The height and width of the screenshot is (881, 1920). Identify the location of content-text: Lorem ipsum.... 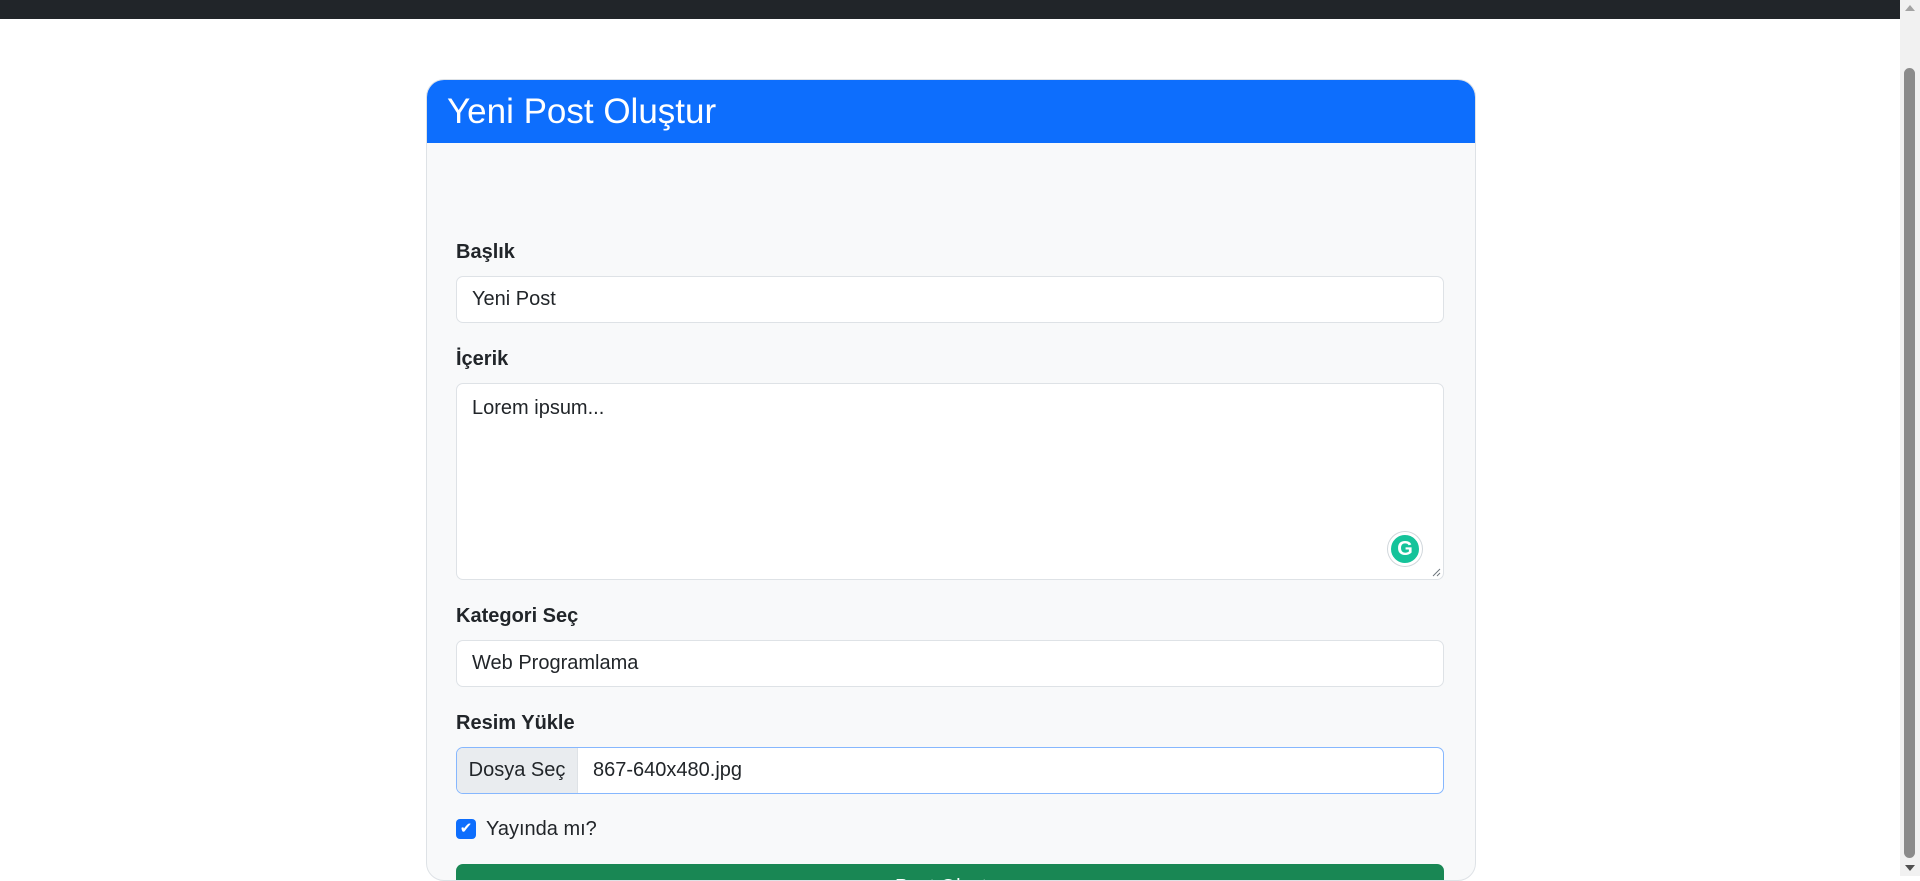
(538, 408).